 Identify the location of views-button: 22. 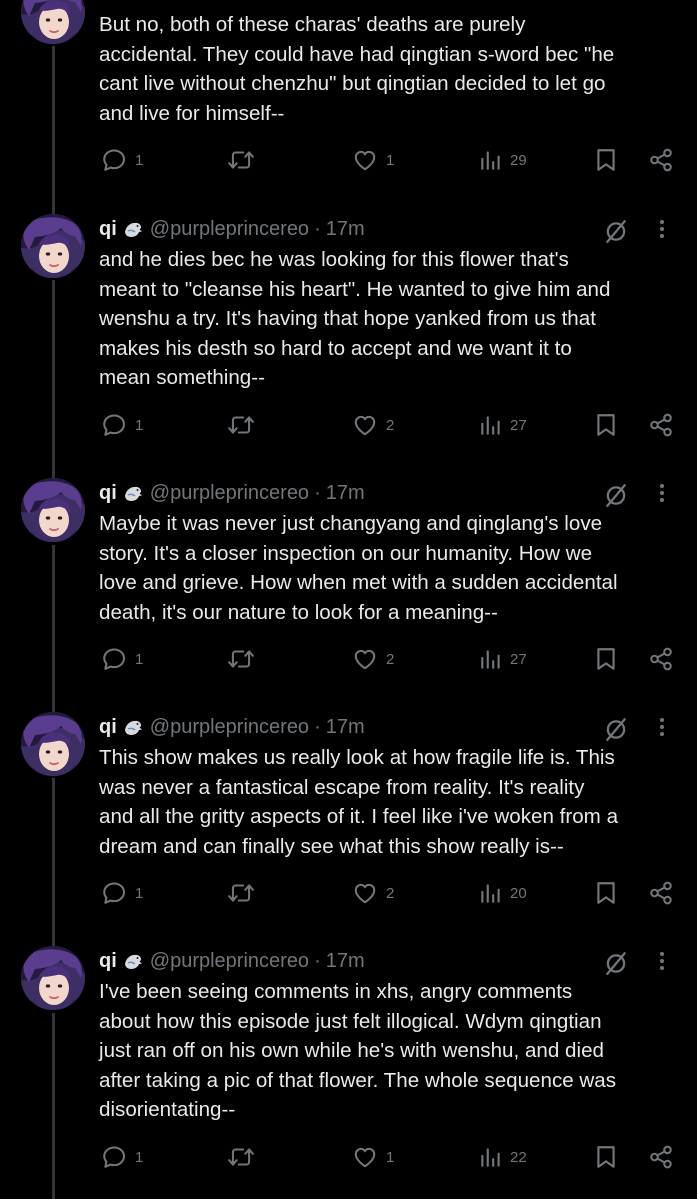
(503, 1157).